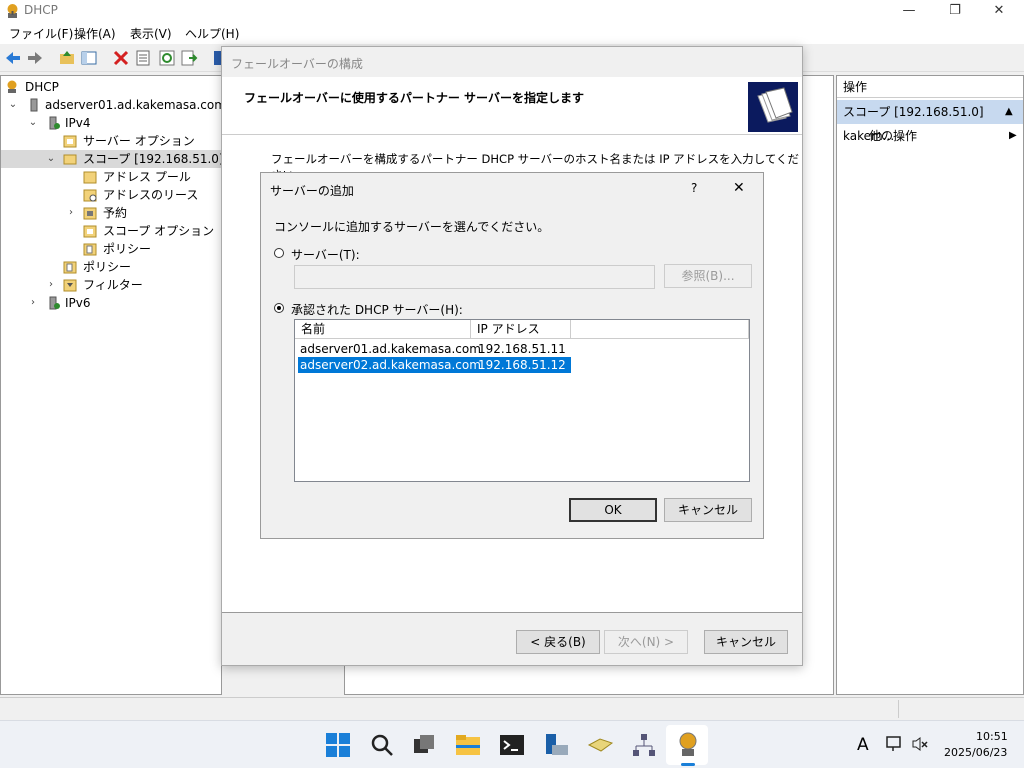 This screenshot has width=1024, height=768. I want to click on status-divider, so click(898, 709).